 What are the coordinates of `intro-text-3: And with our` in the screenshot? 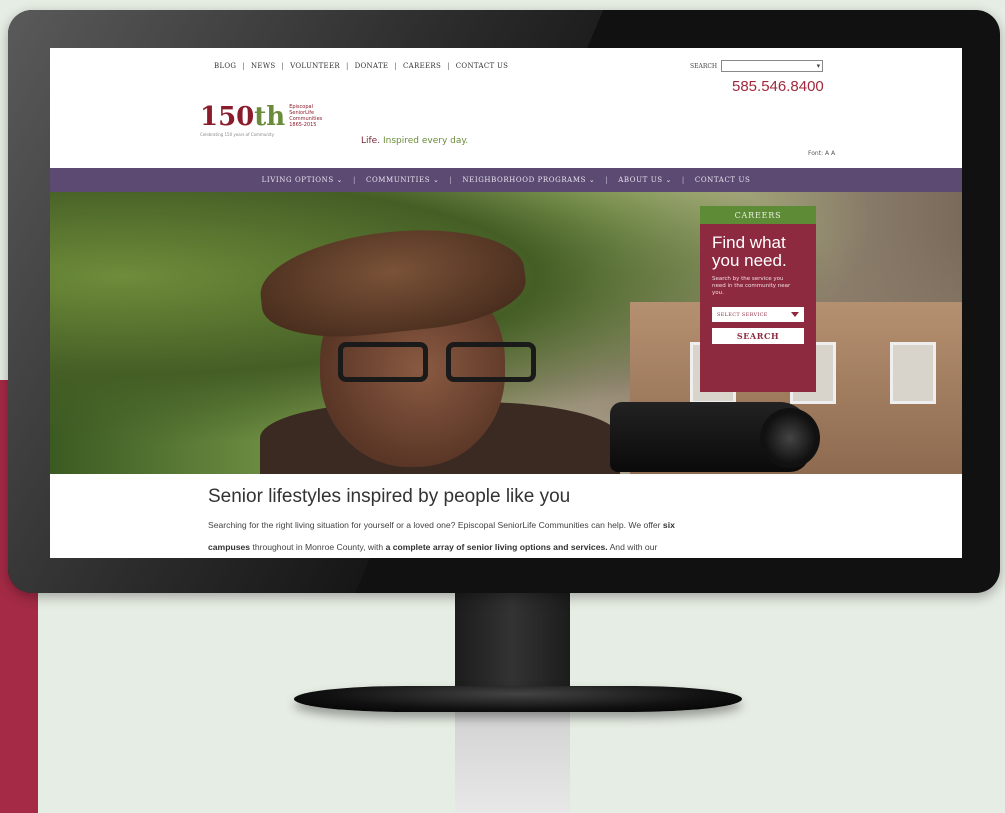 It's located at (633, 547).